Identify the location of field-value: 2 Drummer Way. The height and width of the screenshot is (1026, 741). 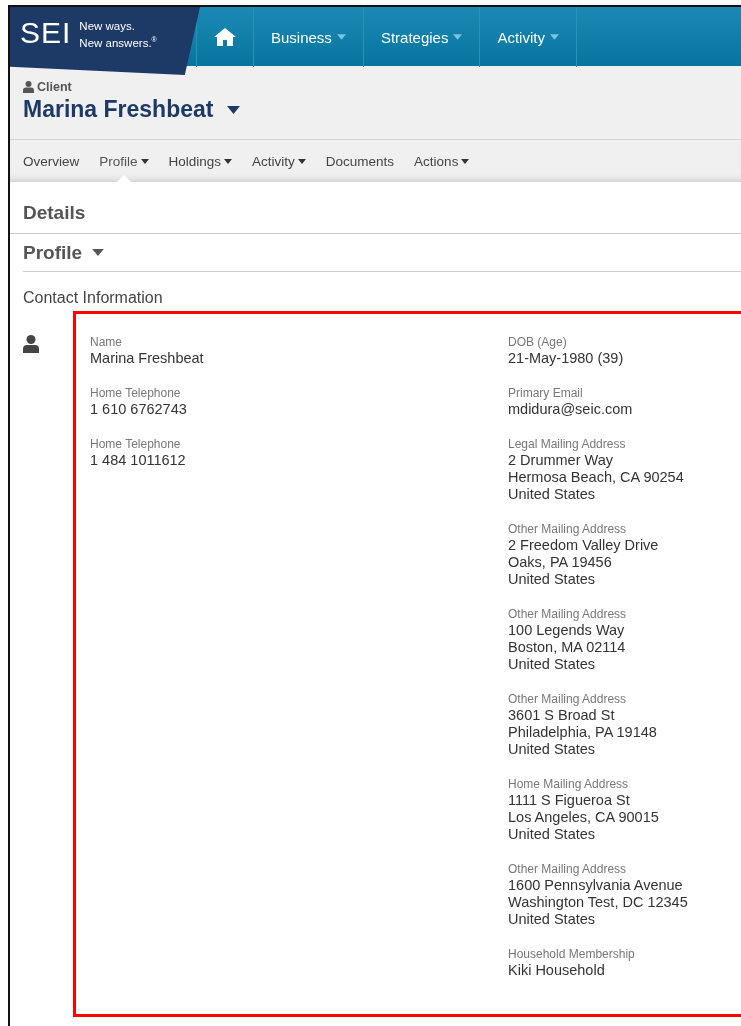
(561, 460).